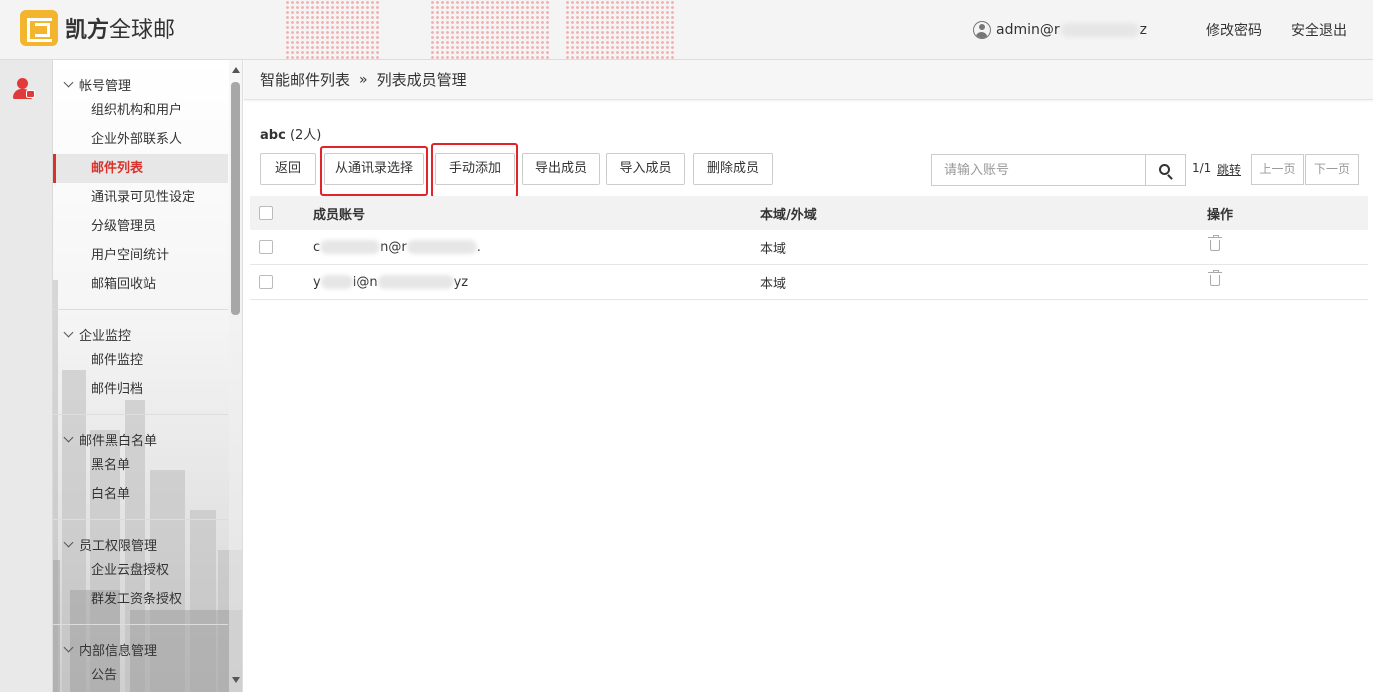 This screenshot has height=692, width=1373. Describe the element at coordinates (39, 28) in the screenshot. I see `logo-icon` at that location.